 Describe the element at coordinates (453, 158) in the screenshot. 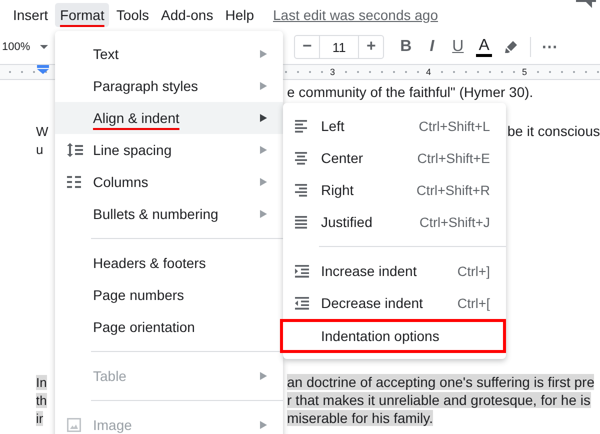

I see `shortcut-text: Ctrl+Shift+E` at that location.